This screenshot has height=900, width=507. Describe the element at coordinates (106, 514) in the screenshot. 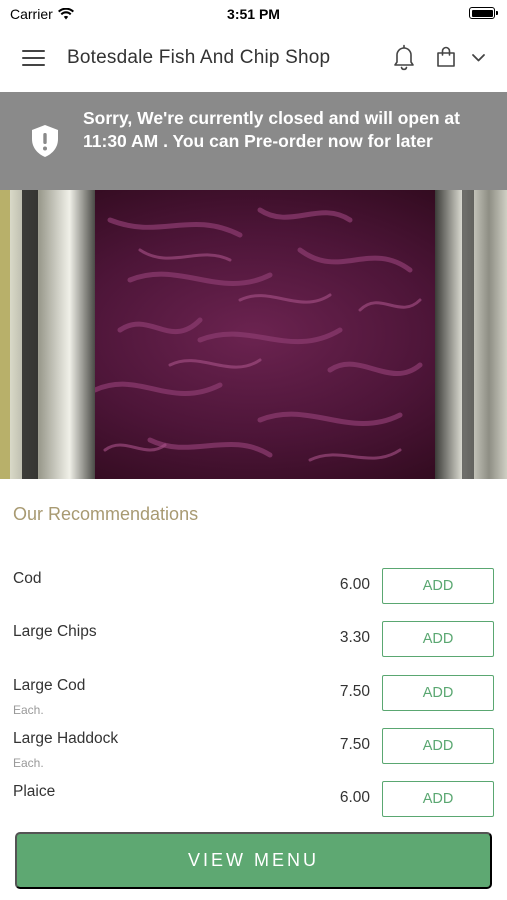

I see `recommendations-title: Our Recommendations` at that location.